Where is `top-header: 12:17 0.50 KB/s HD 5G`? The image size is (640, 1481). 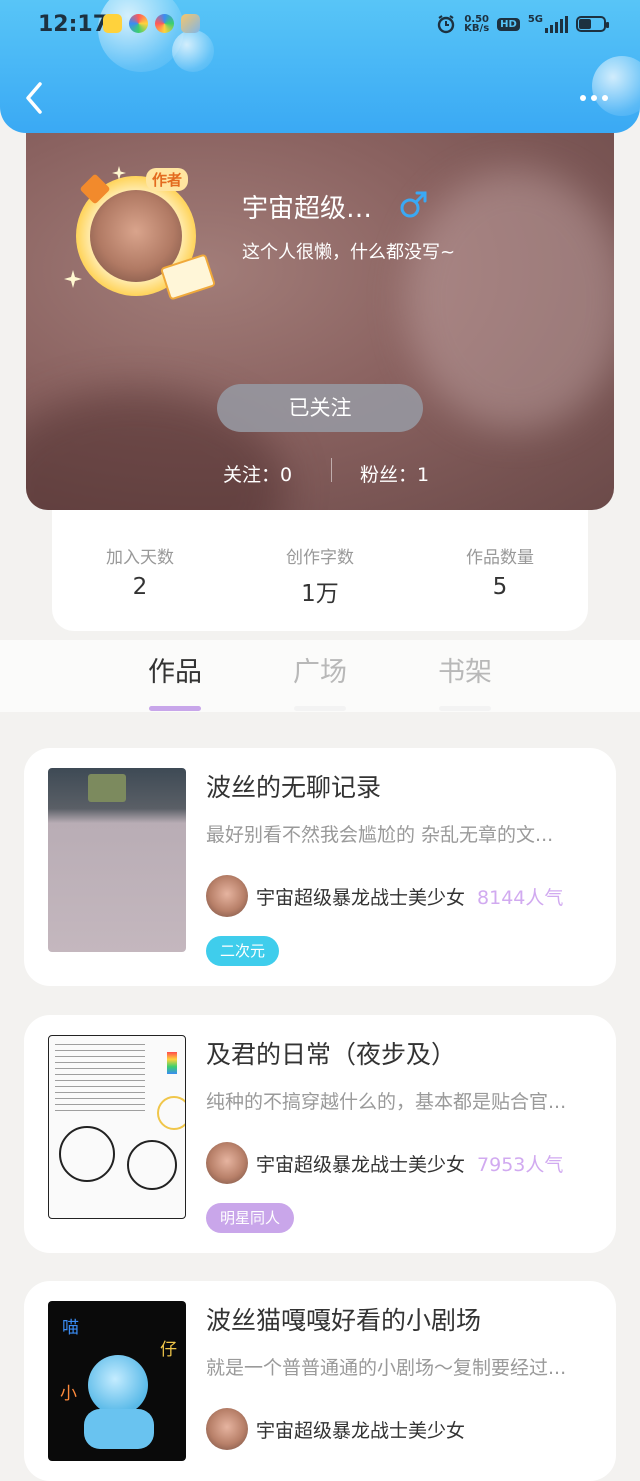 top-header: 12:17 0.50 KB/s HD 5G is located at coordinates (320, 66).